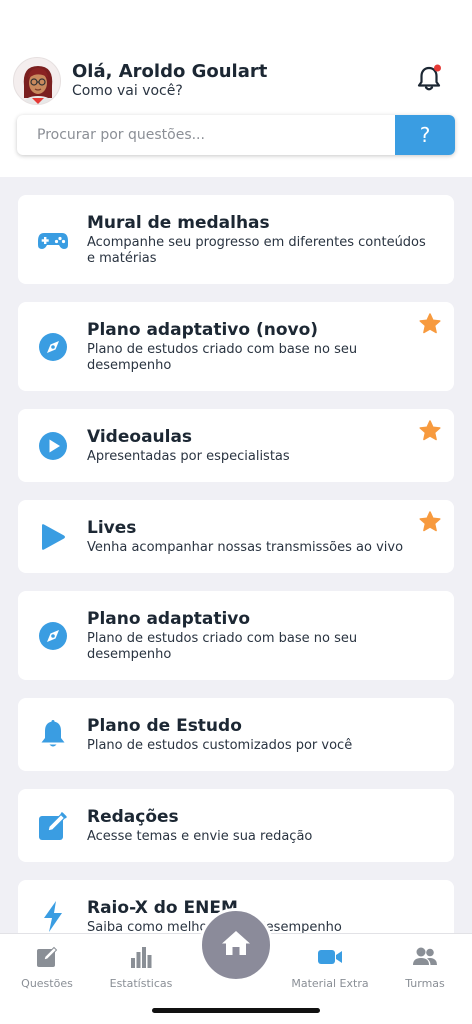  Describe the element at coordinates (140, 437) in the screenshot. I see `card-title: Videoaulas` at that location.